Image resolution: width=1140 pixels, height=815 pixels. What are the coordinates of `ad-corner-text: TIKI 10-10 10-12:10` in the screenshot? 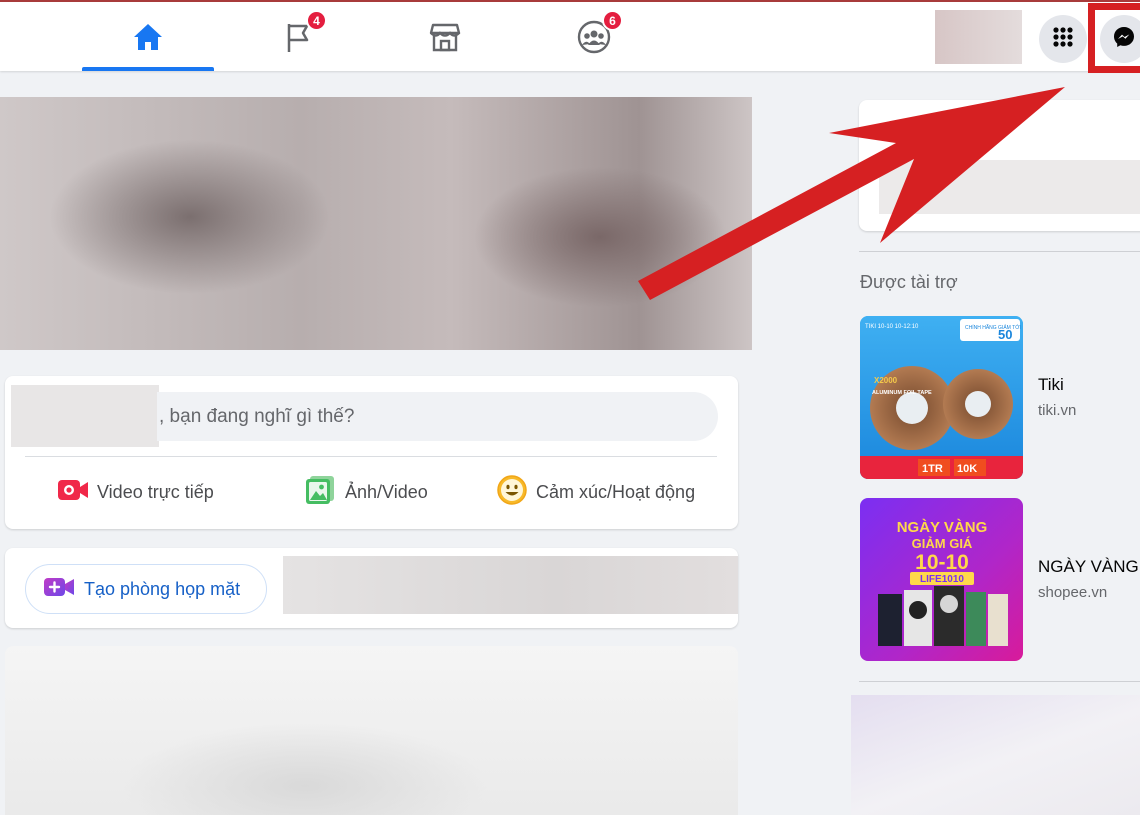 It's located at (892, 327).